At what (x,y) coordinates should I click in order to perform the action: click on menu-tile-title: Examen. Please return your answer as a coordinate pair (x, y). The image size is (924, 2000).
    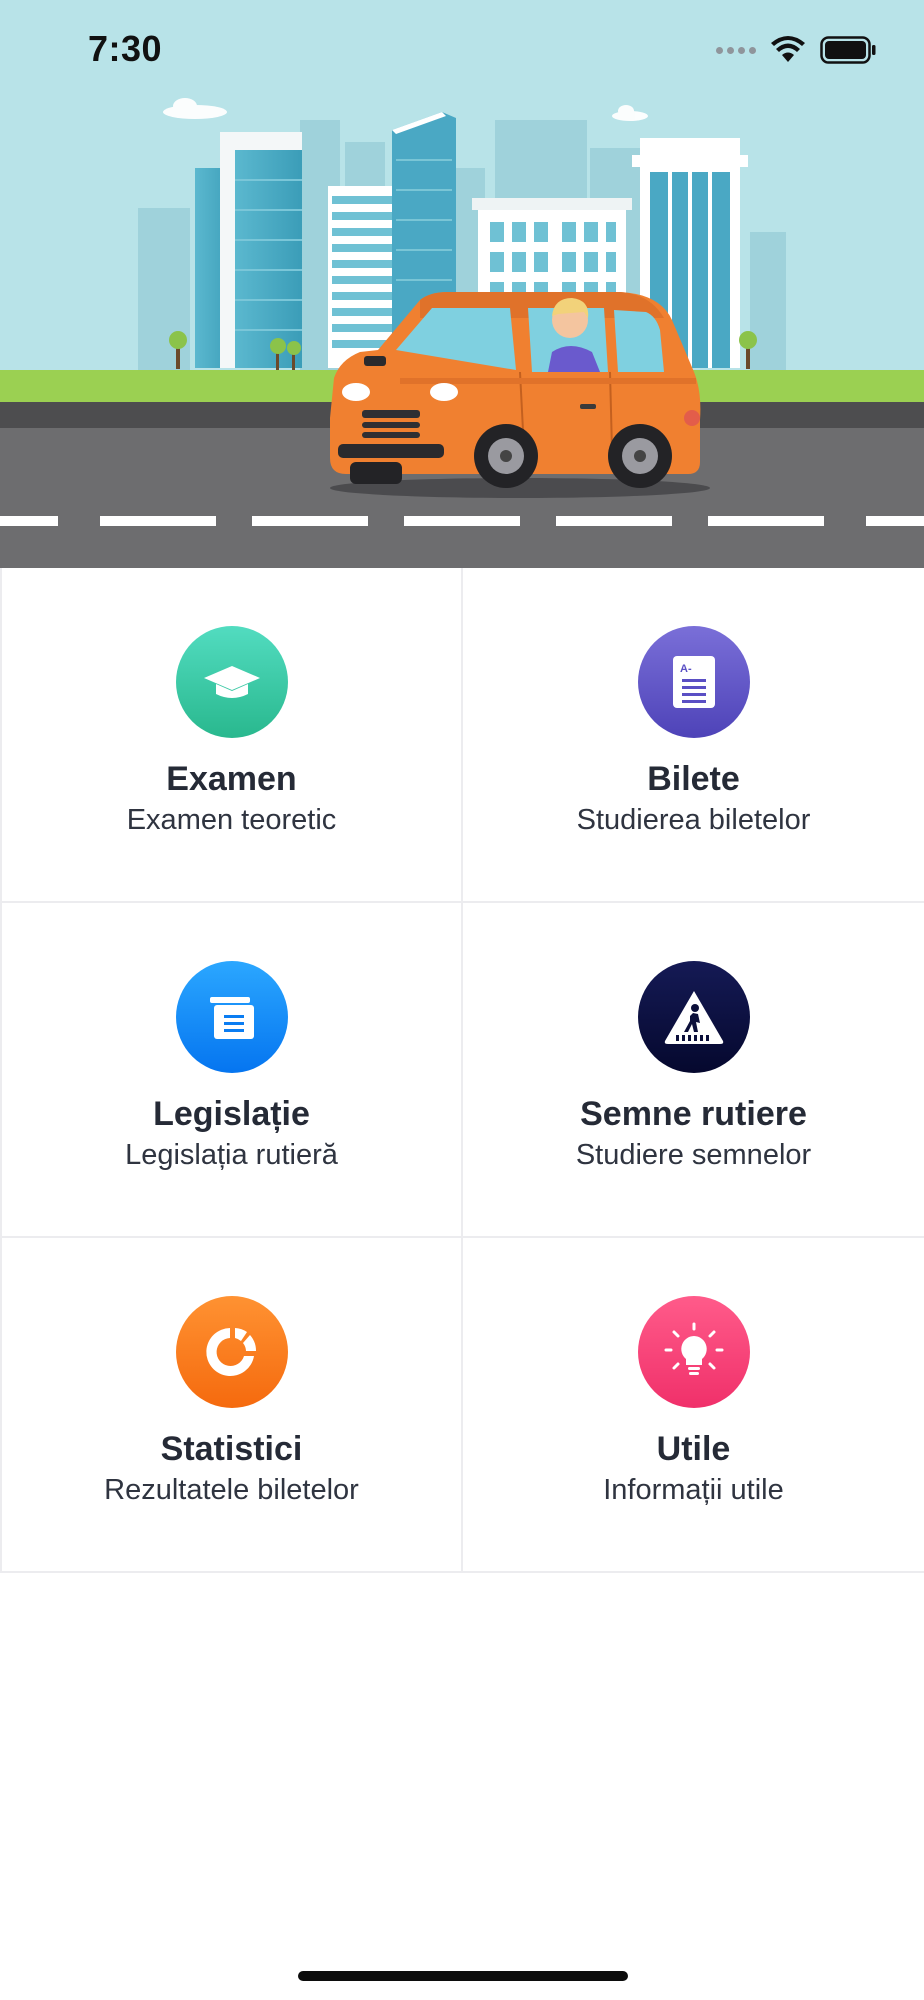
    Looking at the image, I should click on (231, 779).